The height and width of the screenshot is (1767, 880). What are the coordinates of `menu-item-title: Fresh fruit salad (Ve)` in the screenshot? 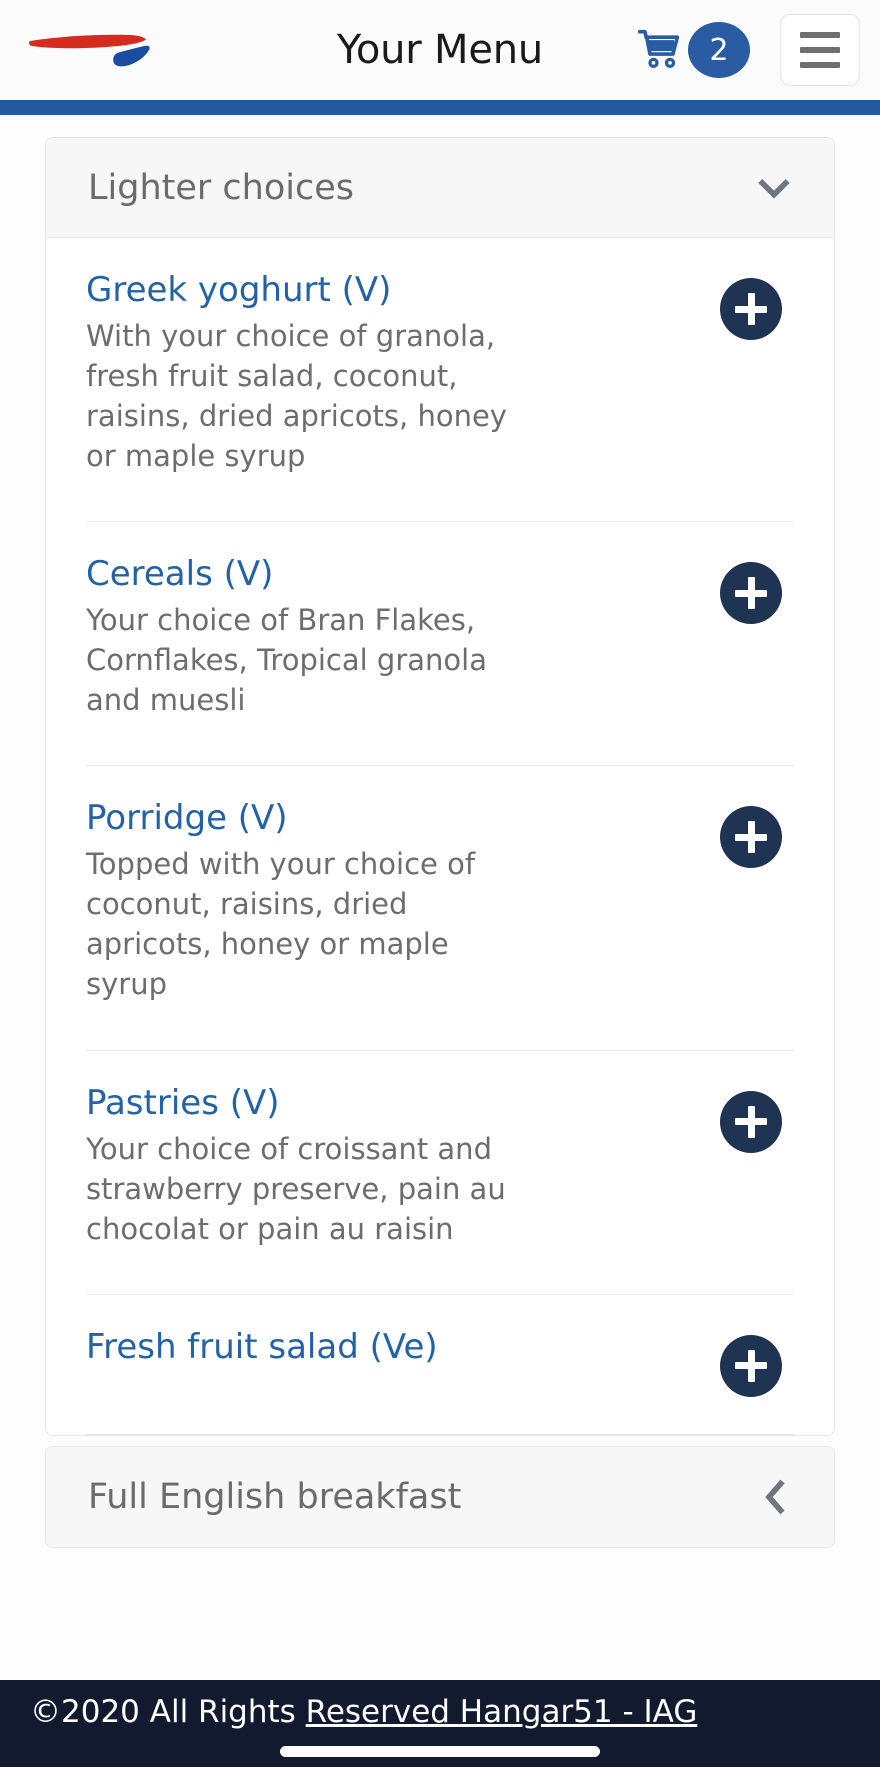 It's located at (393, 1347).